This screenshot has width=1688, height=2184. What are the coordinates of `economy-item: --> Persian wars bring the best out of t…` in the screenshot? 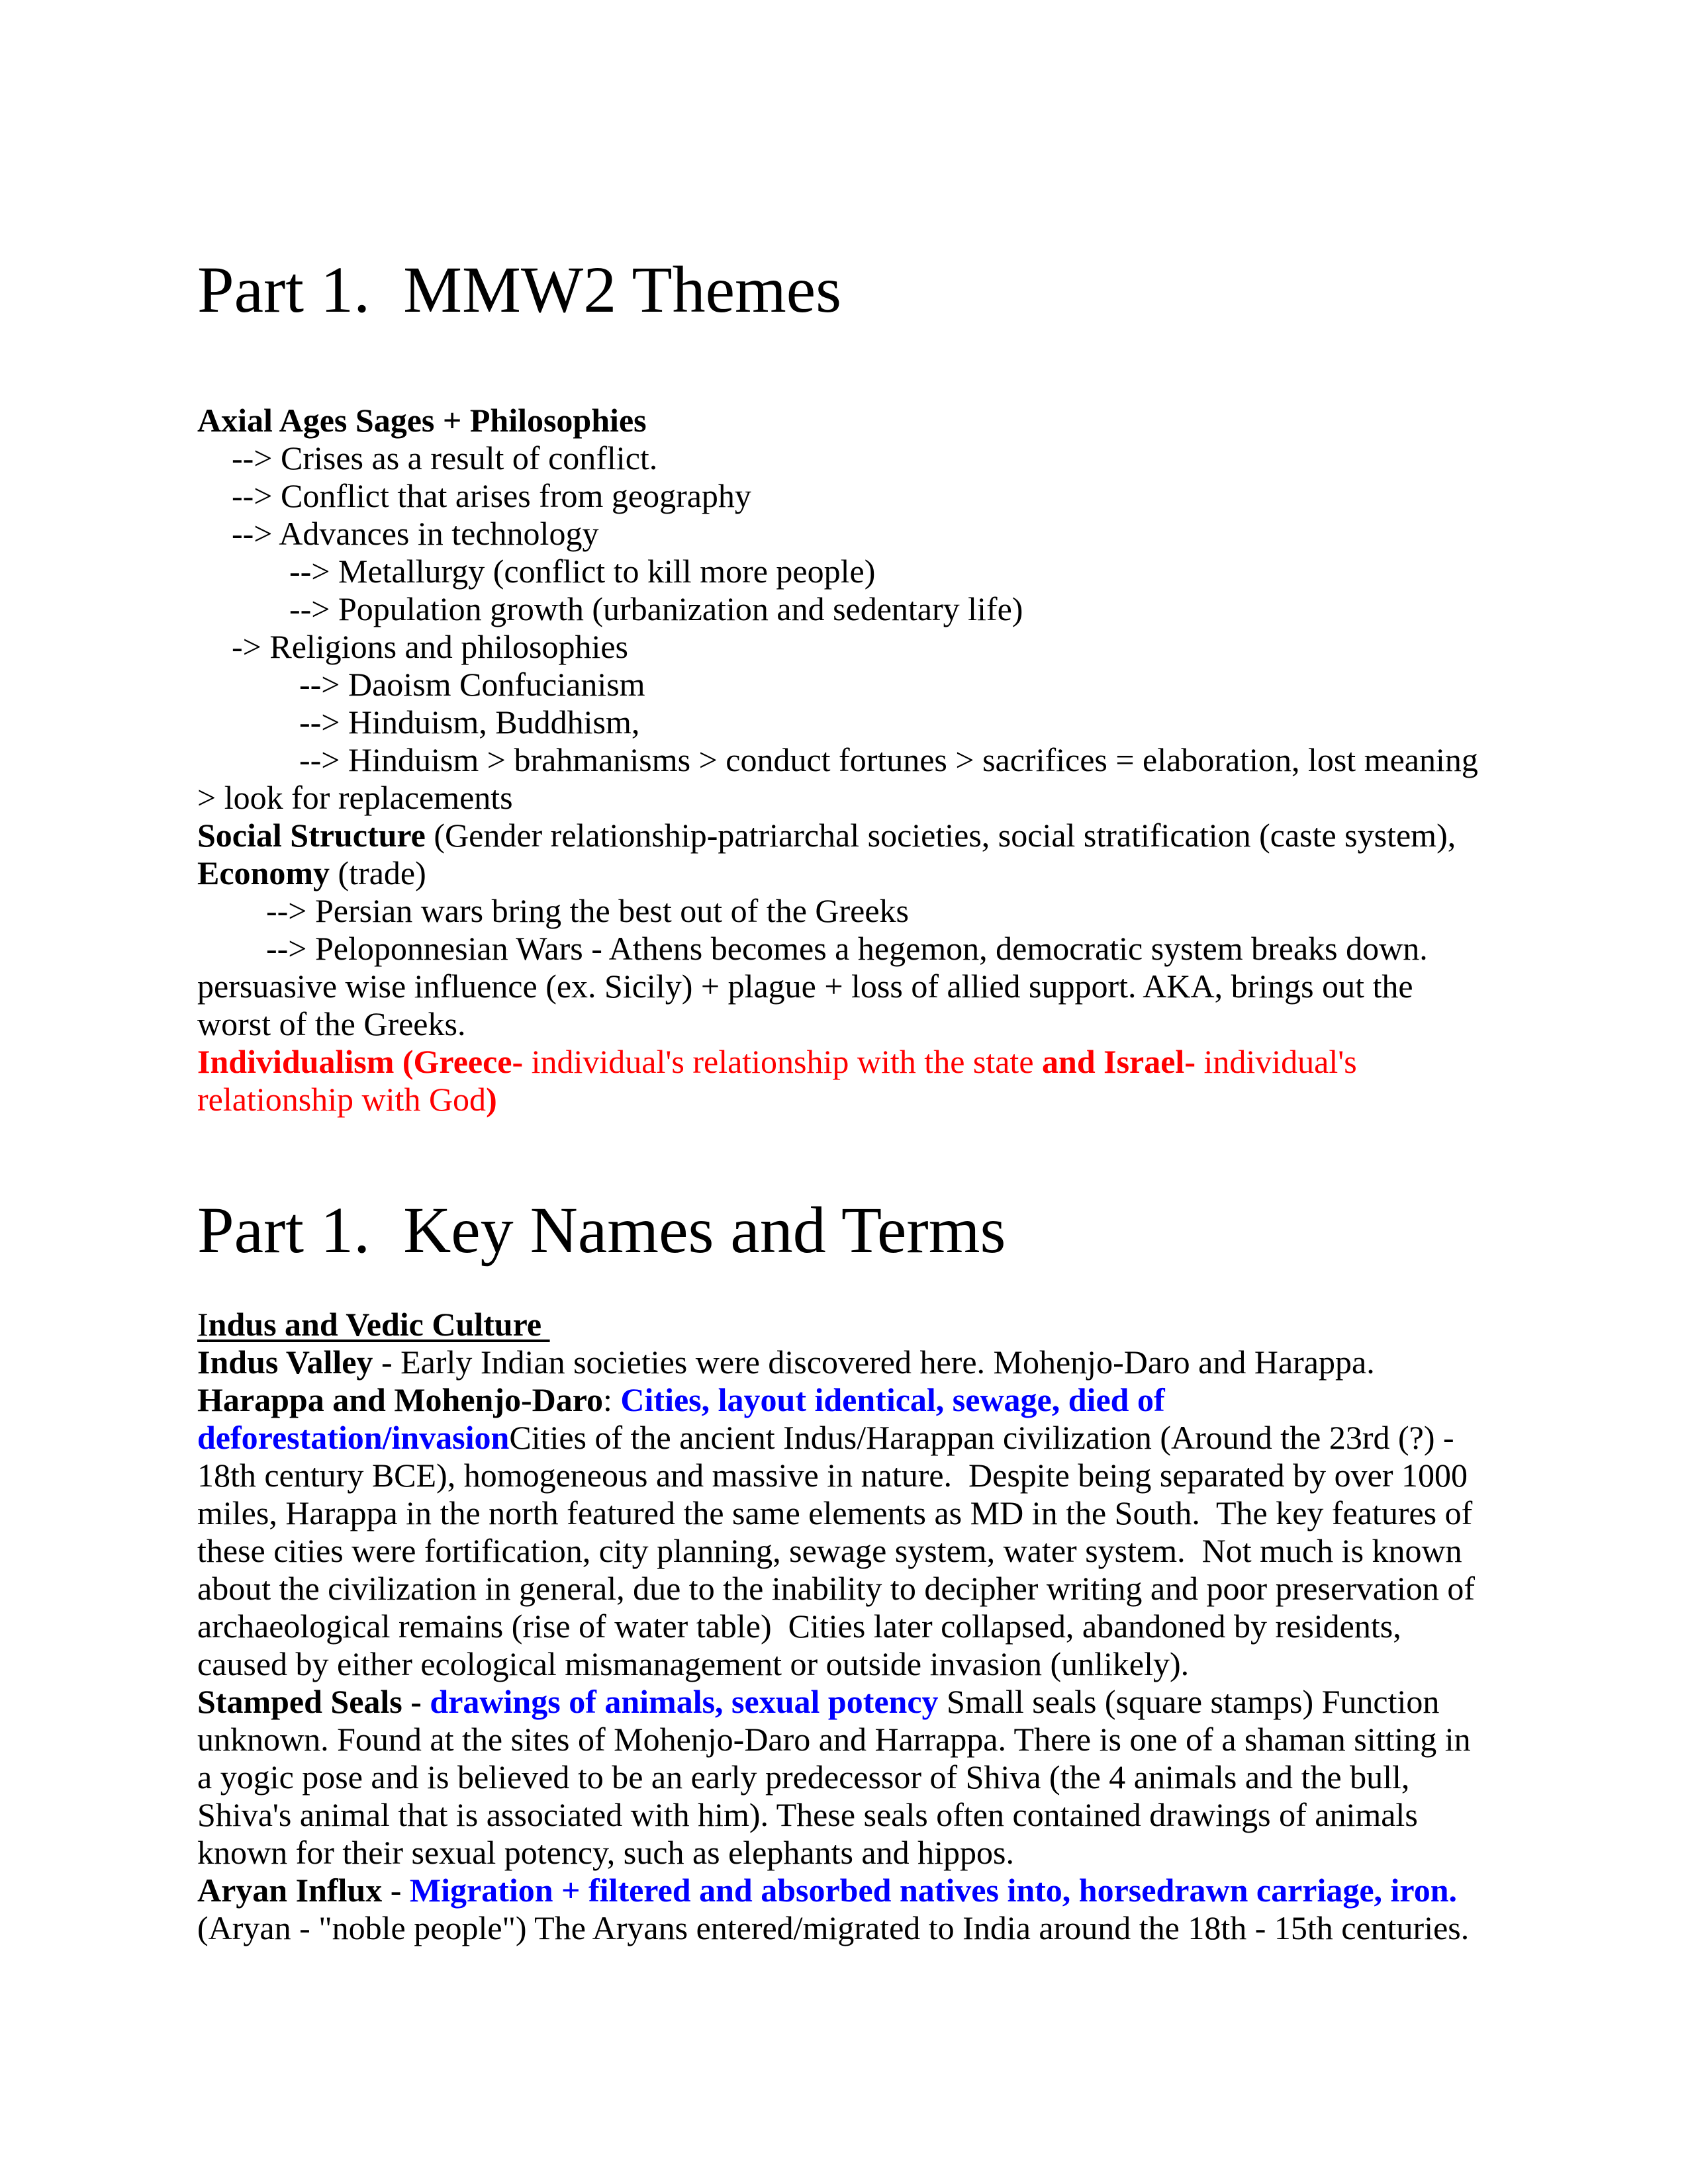 It's located at (587, 910).